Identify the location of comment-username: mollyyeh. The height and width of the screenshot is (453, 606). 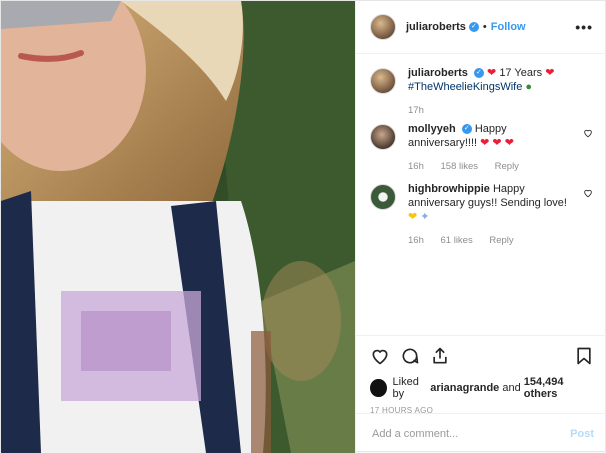
(432, 129).